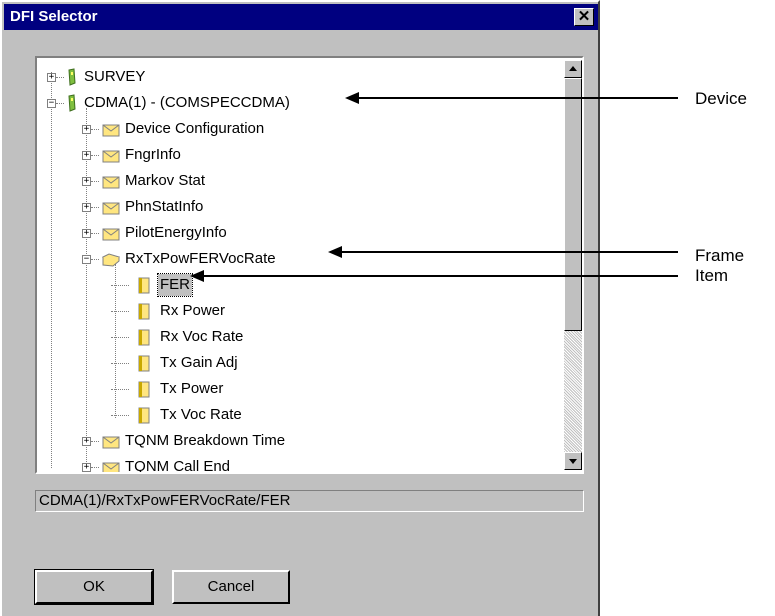 The height and width of the screenshot is (616, 775). Describe the element at coordinates (297, 234) in the screenshot. I see `tree-node: + PilotEnergyInfo` at that location.